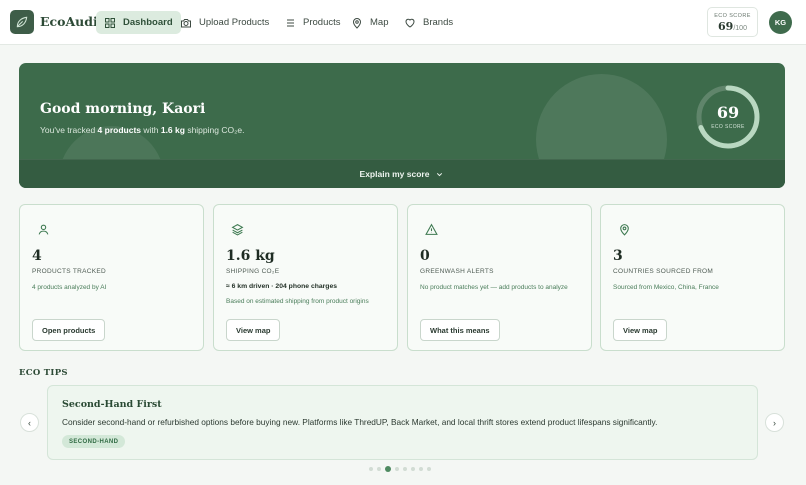  Describe the element at coordinates (440, 174) in the screenshot. I see `chevron-down-icon` at that location.